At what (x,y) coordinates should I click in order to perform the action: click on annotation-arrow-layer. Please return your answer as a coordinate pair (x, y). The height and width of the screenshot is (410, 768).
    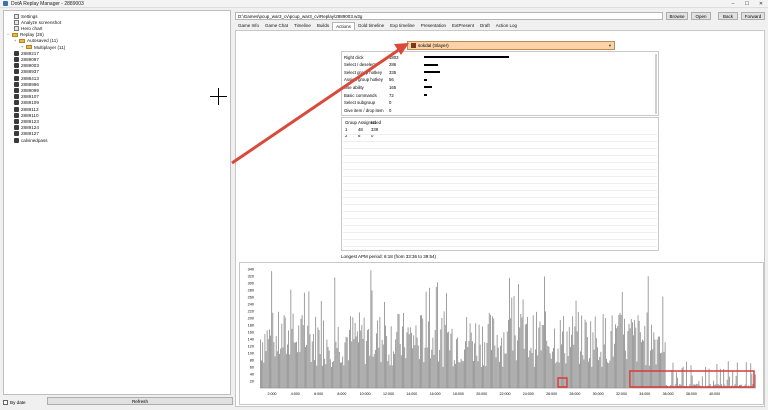
    Looking at the image, I should click on (320, 104).